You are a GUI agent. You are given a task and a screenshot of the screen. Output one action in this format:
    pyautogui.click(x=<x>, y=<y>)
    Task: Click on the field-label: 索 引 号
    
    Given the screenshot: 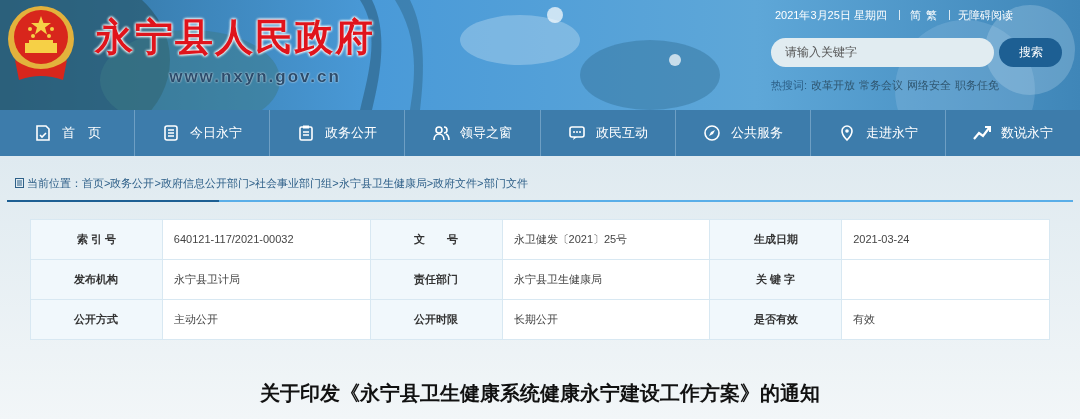 What is the action you would take?
    pyautogui.click(x=96, y=239)
    